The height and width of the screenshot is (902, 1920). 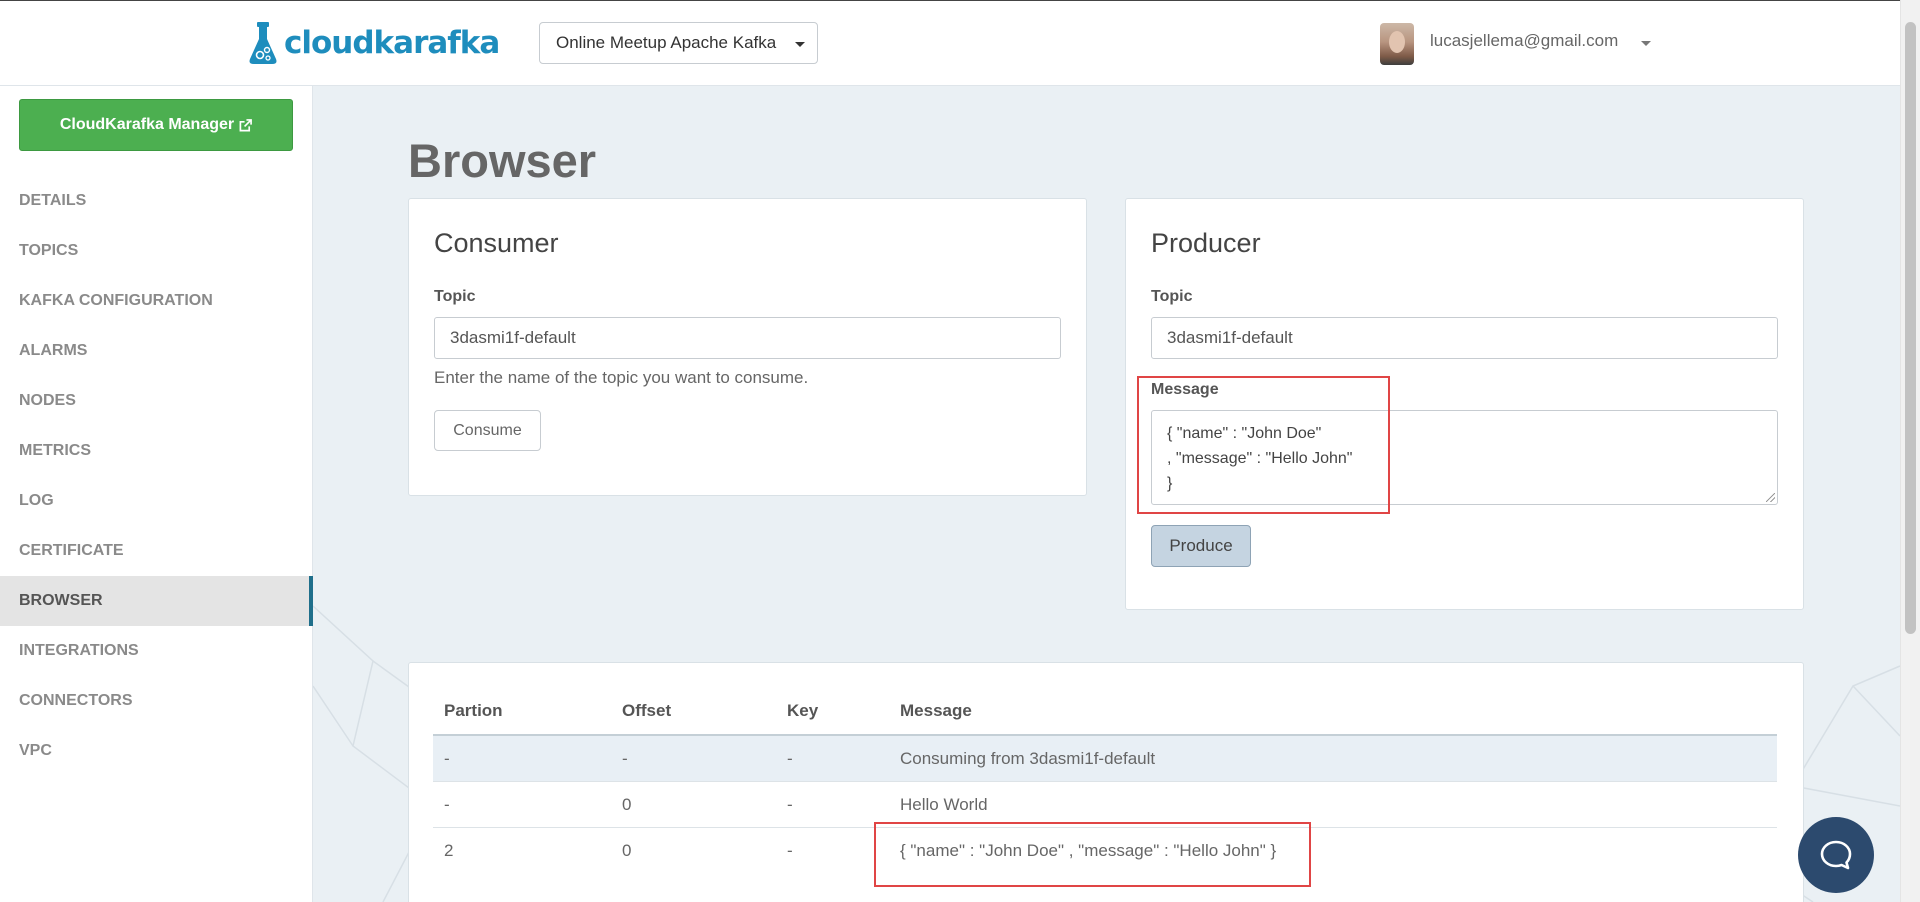 What do you see at coordinates (803, 710) in the screenshot?
I see `column-header-key: Key` at bounding box center [803, 710].